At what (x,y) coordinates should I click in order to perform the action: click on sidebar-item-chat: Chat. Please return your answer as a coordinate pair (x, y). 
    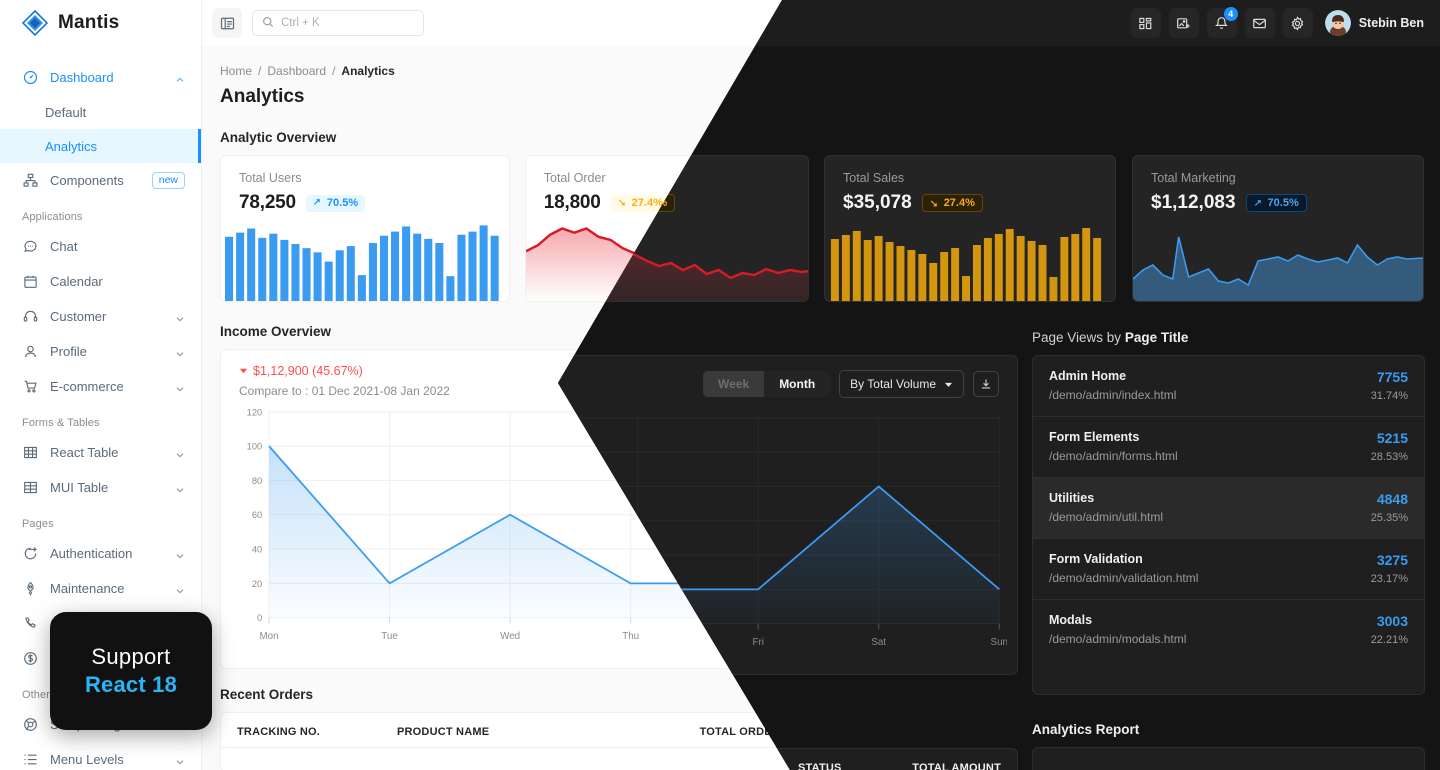
    Looking at the image, I should click on (100, 246).